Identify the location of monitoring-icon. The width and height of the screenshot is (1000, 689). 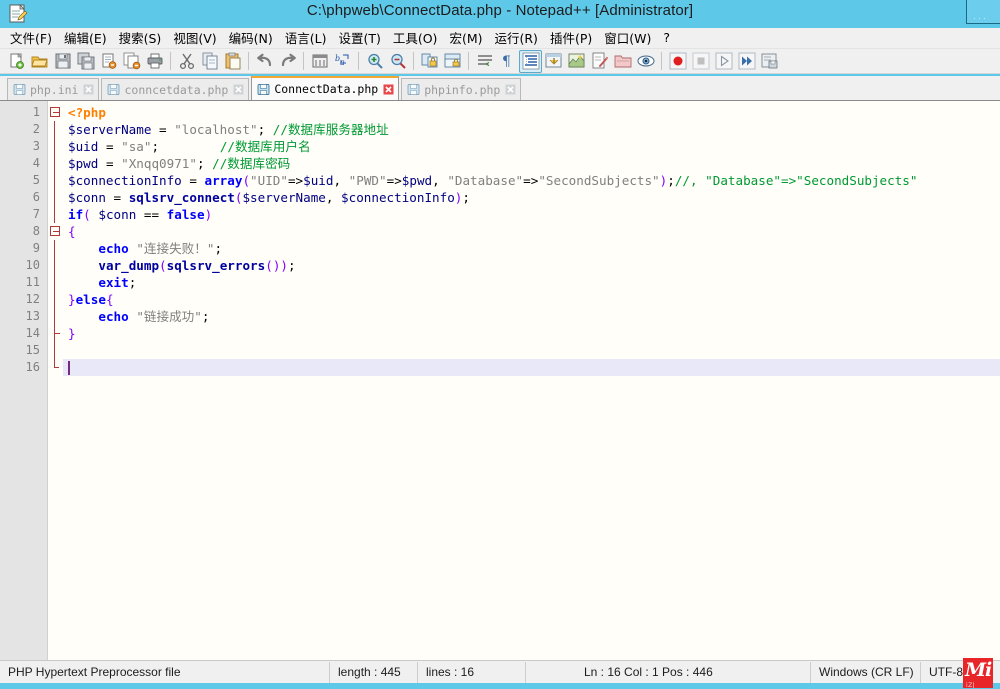
(645, 61).